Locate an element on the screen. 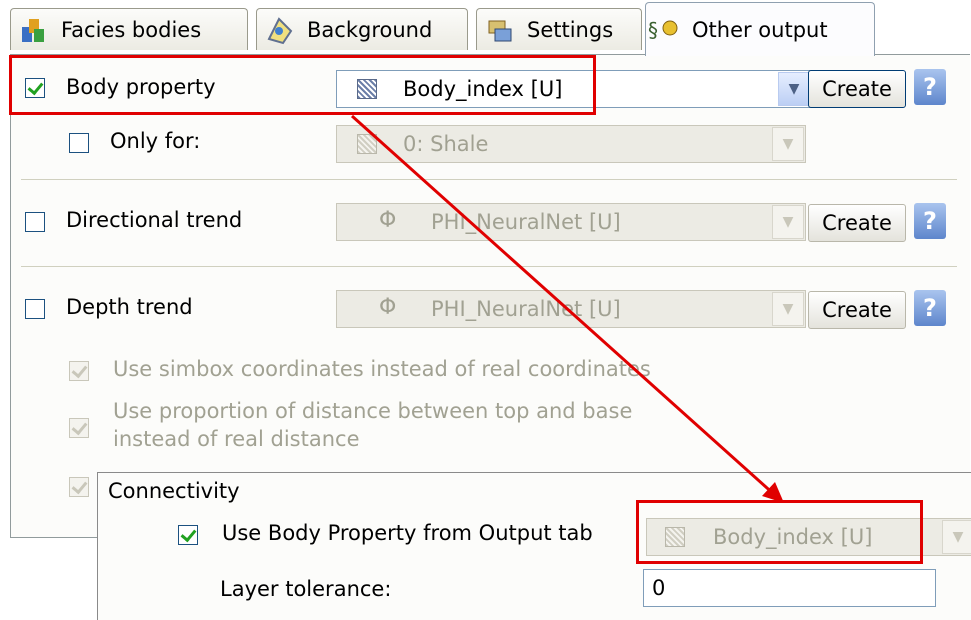  tab-background: Background is located at coordinates (362, 29).